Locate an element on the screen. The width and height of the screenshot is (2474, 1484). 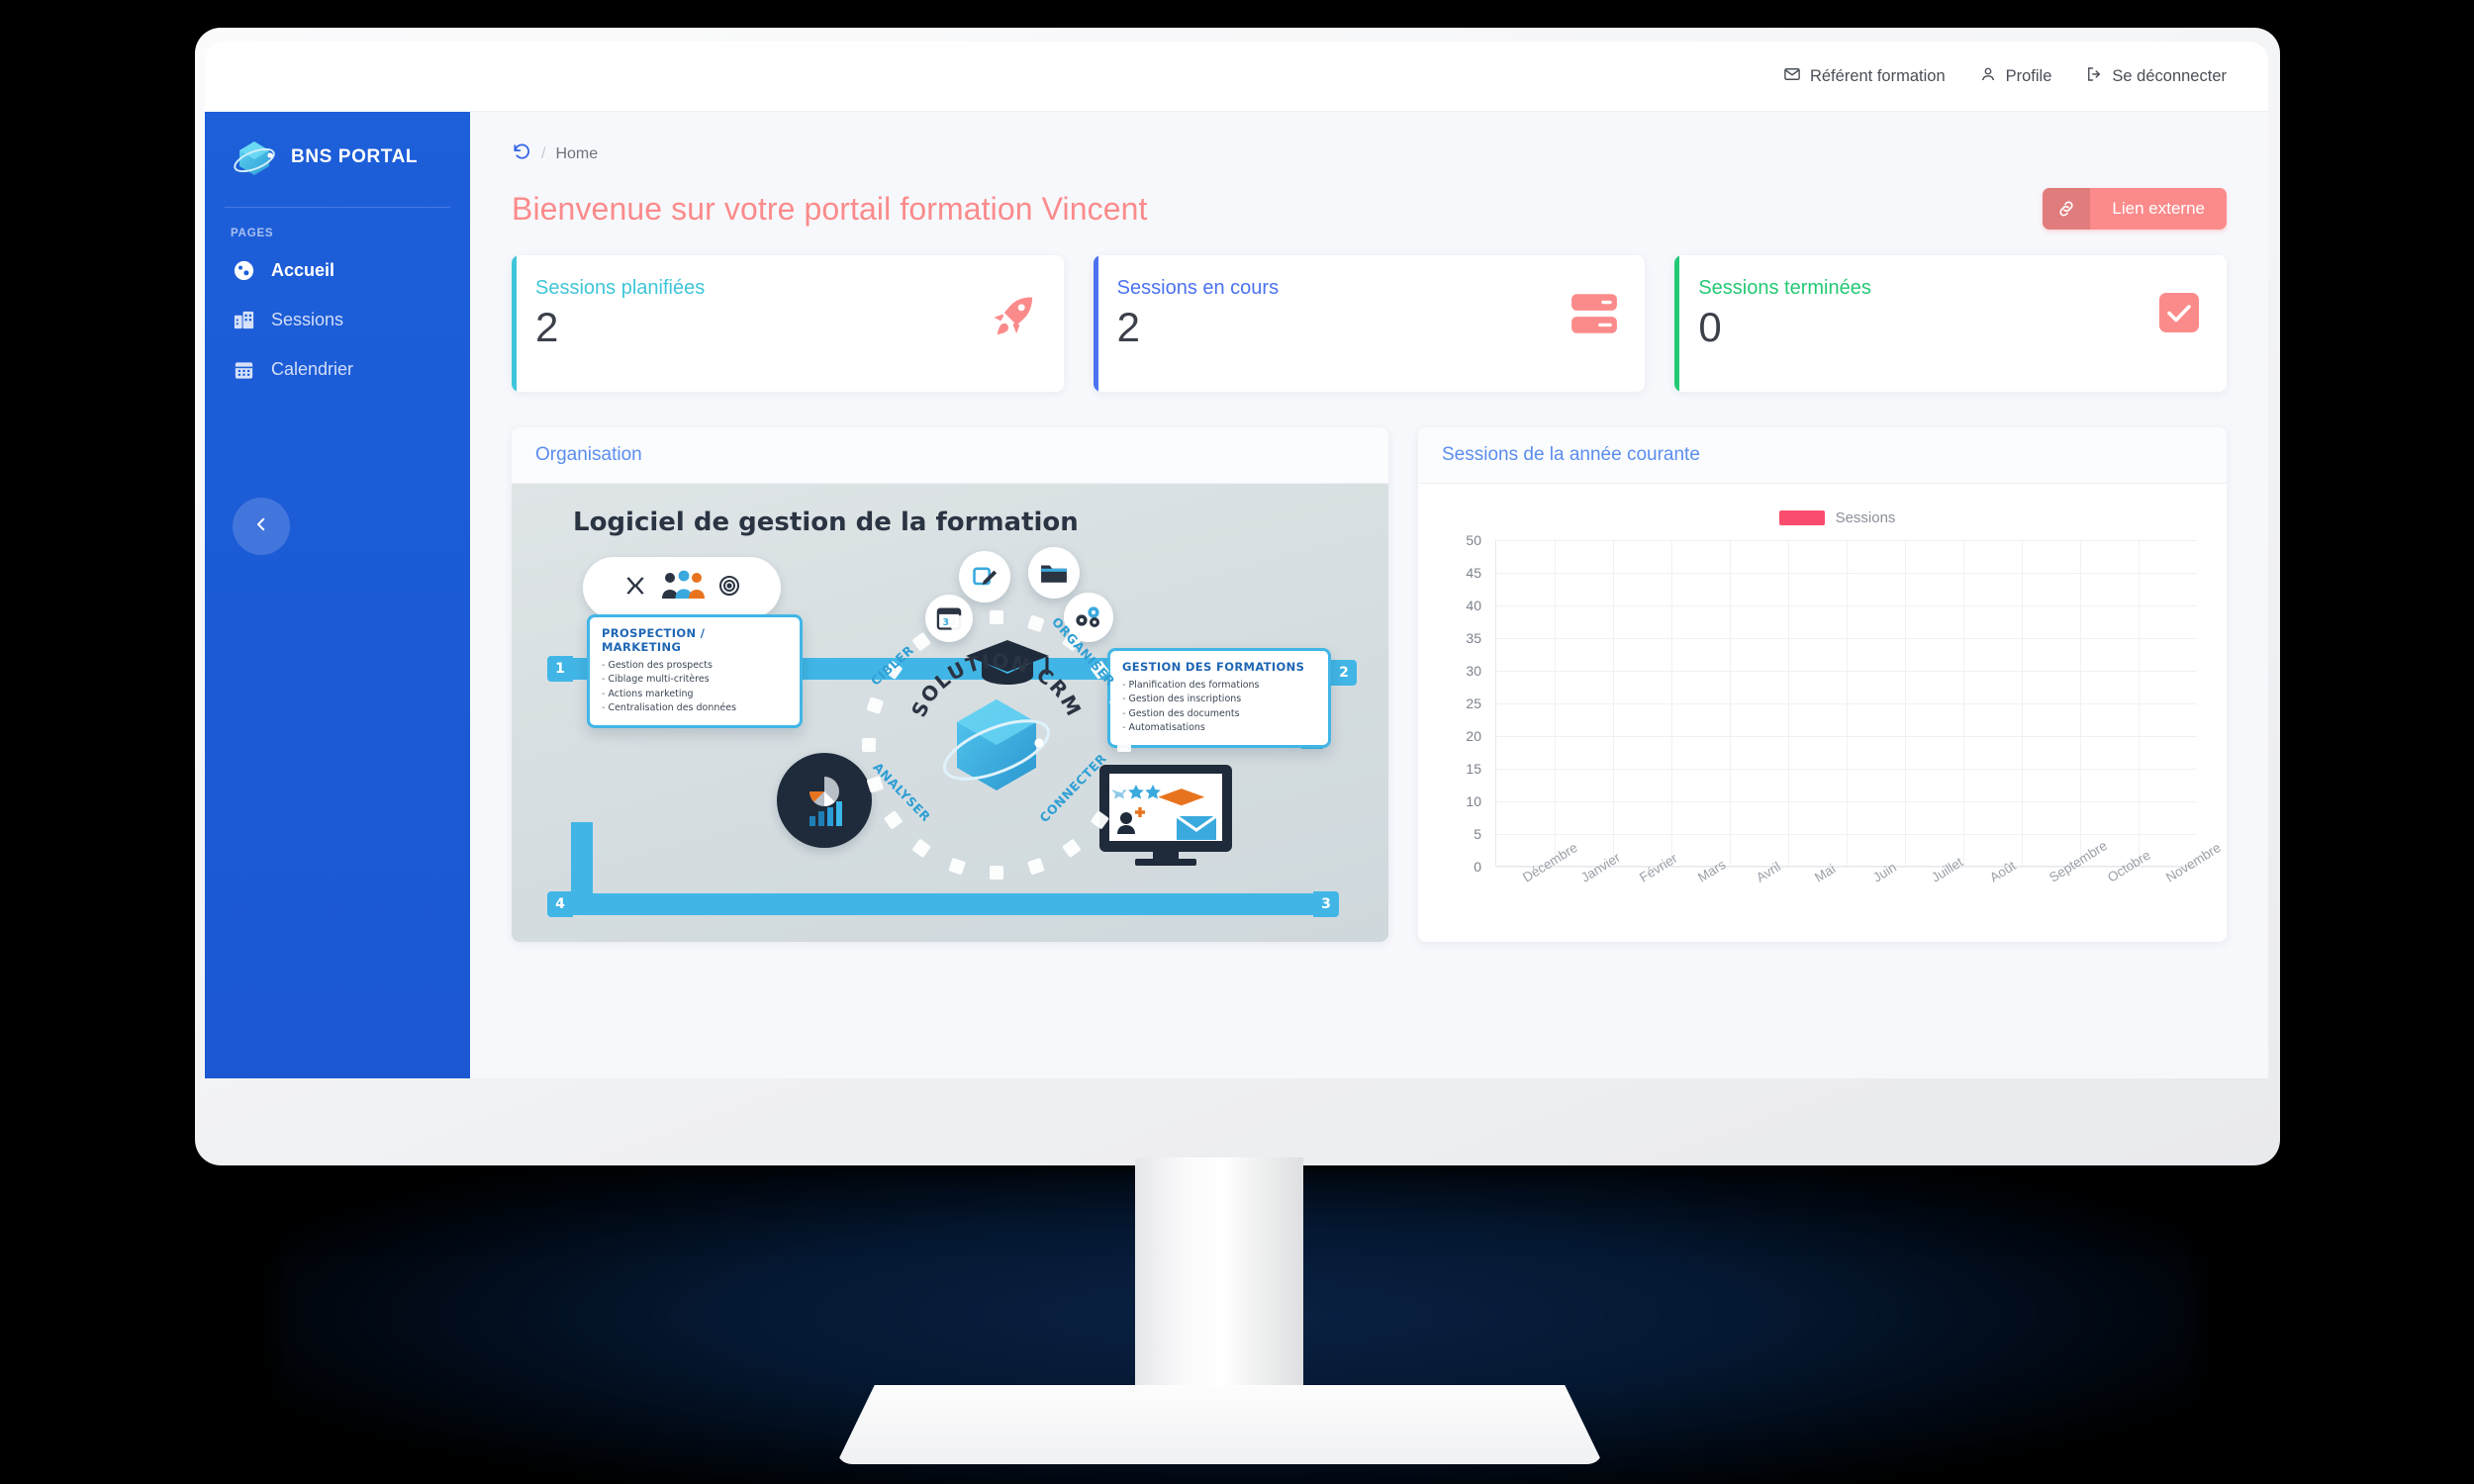
user-icon is located at coordinates (1988, 76).